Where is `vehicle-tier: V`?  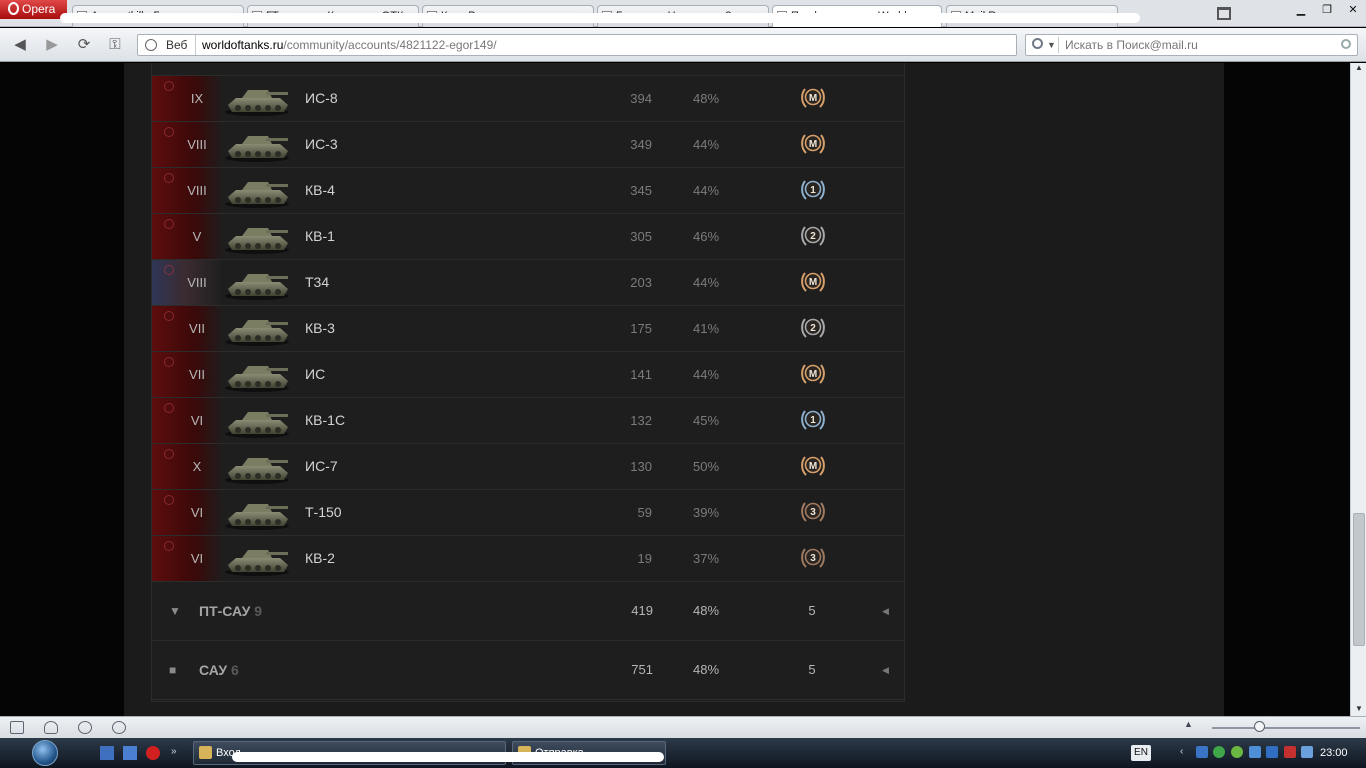 vehicle-tier: V is located at coordinates (197, 236).